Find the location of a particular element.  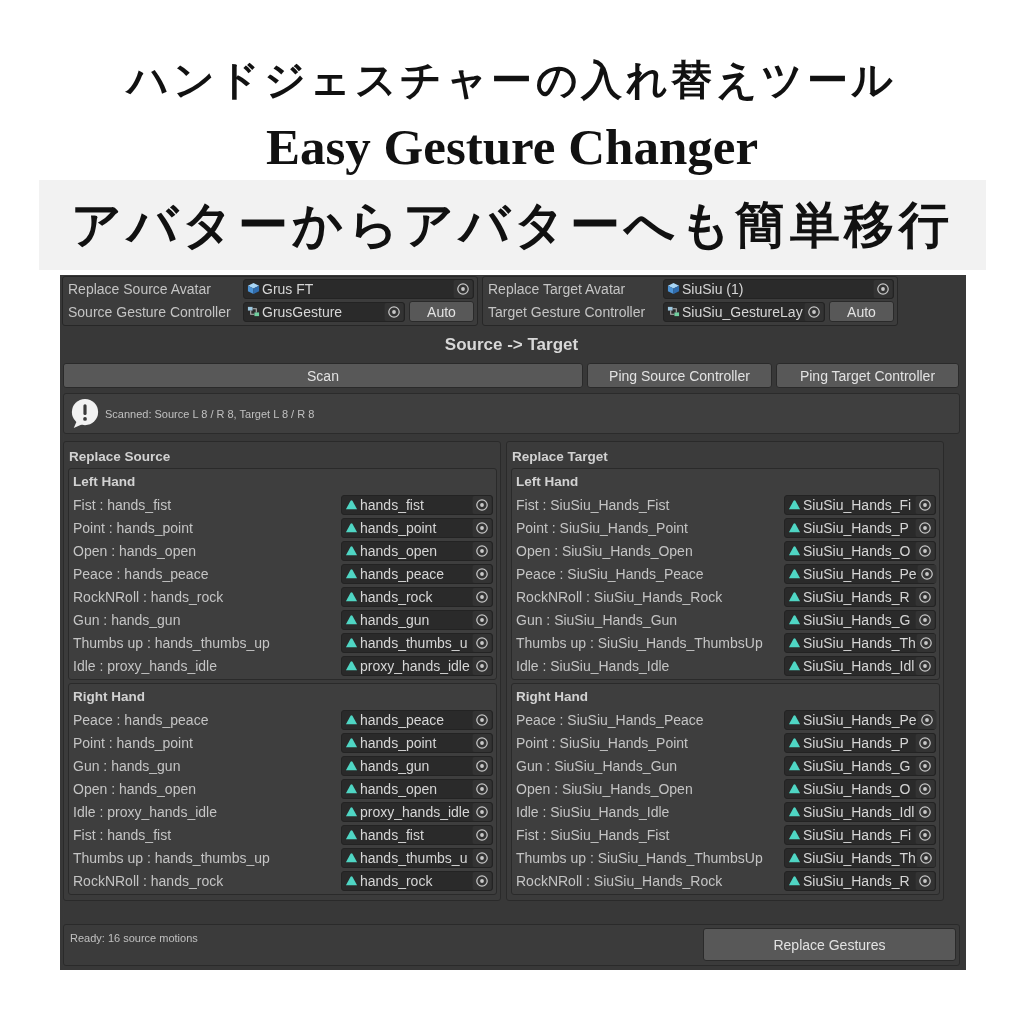

controller-field: SiuSiu_GestureLay is located at coordinates (744, 311).